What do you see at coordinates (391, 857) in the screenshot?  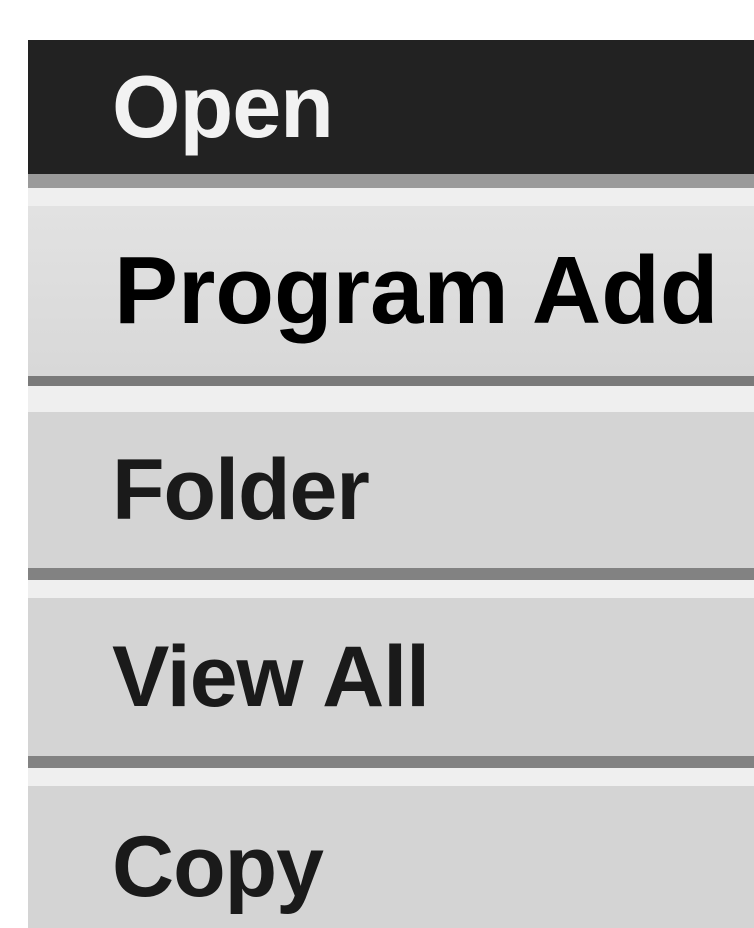 I see `menu-item-copy: Copy` at bounding box center [391, 857].